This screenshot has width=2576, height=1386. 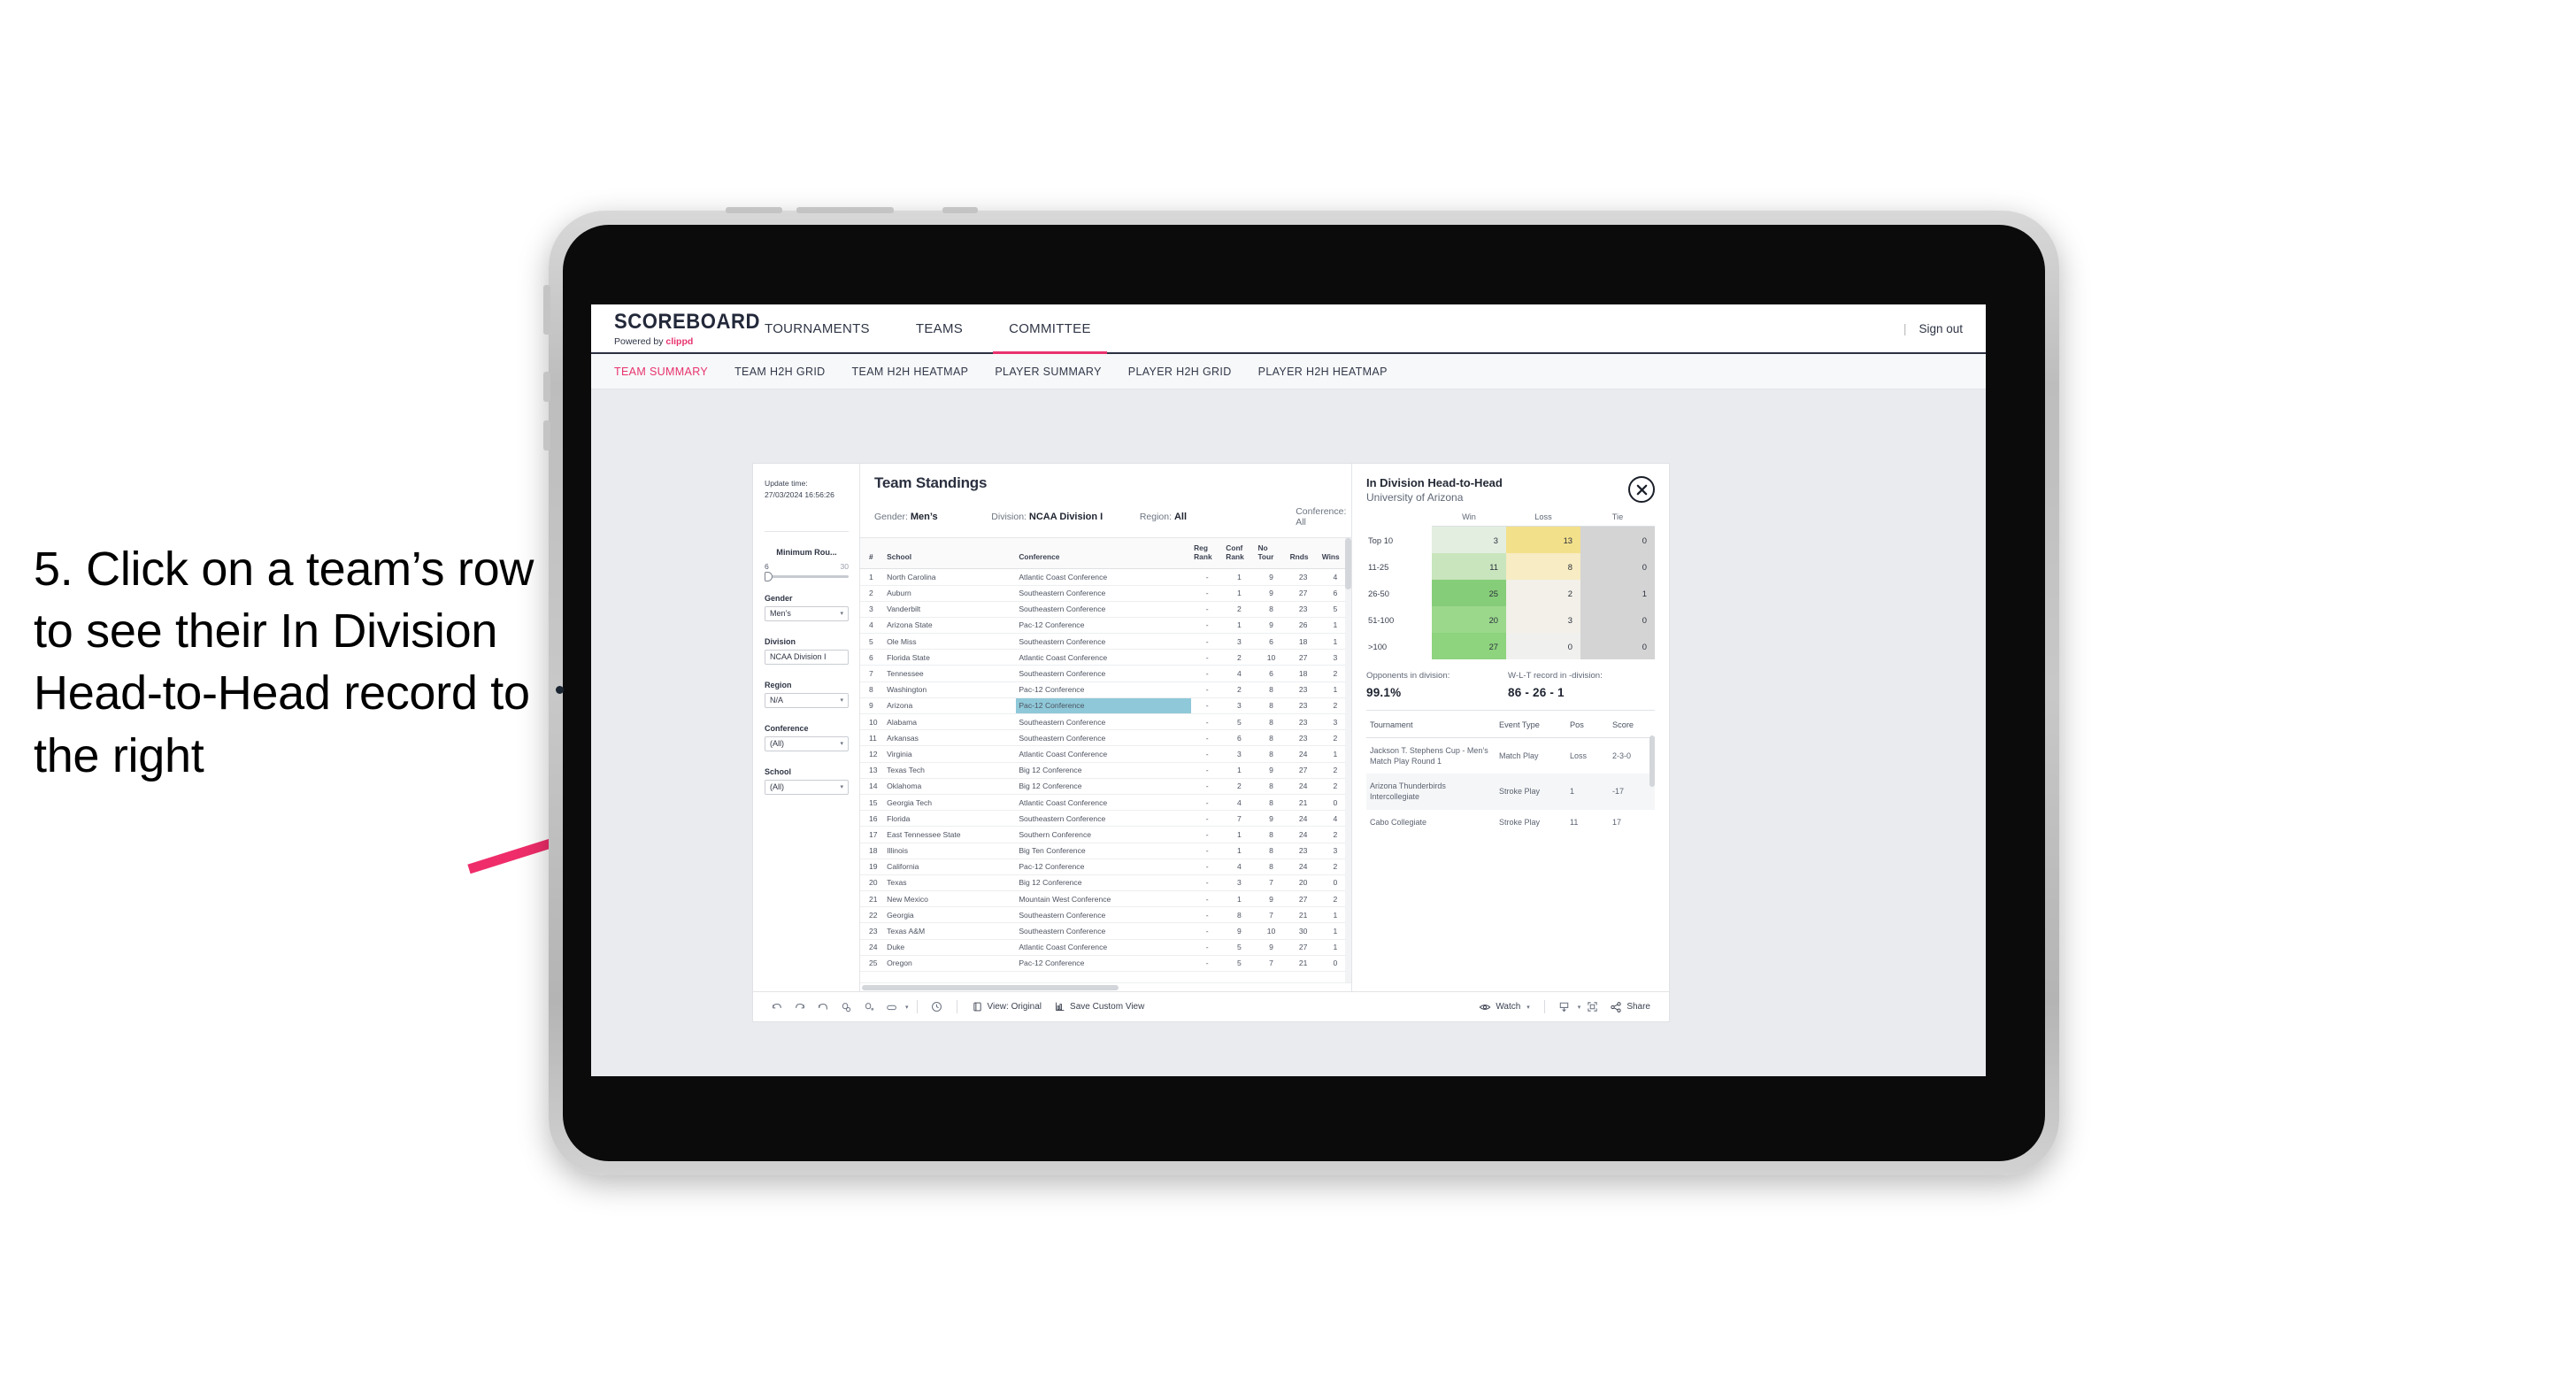 What do you see at coordinates (1510, 823) in the screenshot?
I see `tournament-row: Cabo Collegiate Stroke Play 11 17` at bounding box center [1510, 823].